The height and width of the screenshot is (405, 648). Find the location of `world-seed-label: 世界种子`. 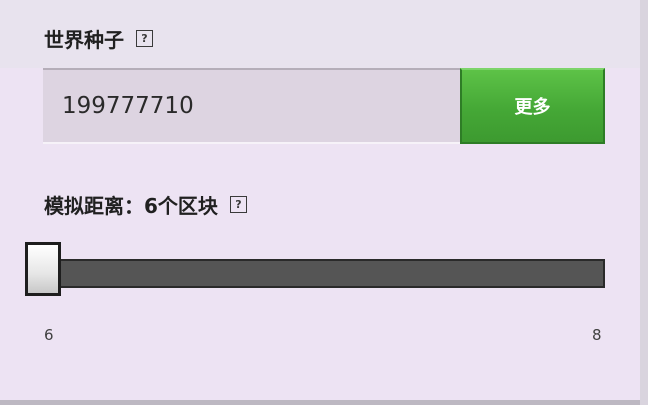

world-seed-label: 世界种子 is located at coordinates (84, 40).